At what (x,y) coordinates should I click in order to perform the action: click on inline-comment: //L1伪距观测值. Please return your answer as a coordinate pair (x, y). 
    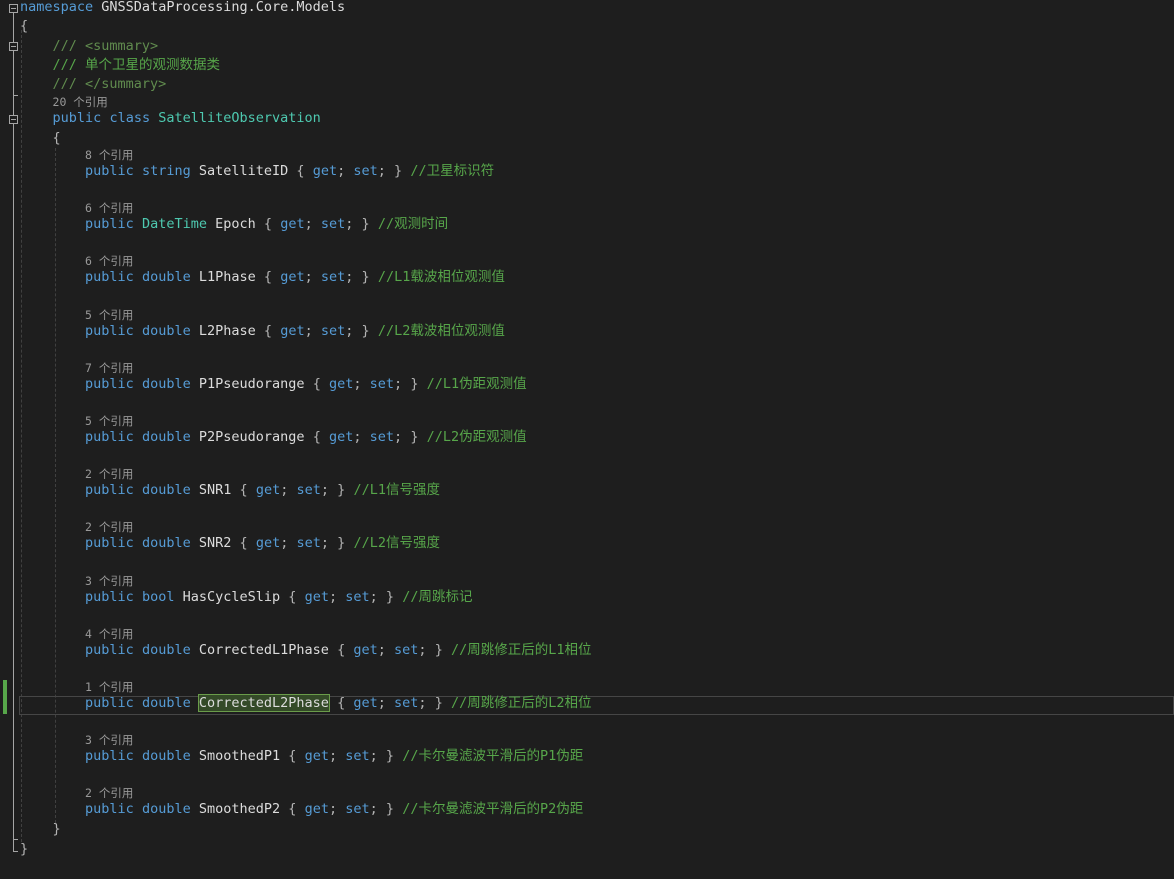
    Looking at the image, I should click on (476, 384).